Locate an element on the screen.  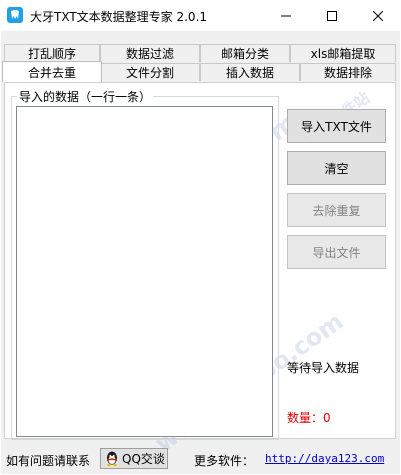
tab-label: 合并去重 is located at coordinates (51, 72).